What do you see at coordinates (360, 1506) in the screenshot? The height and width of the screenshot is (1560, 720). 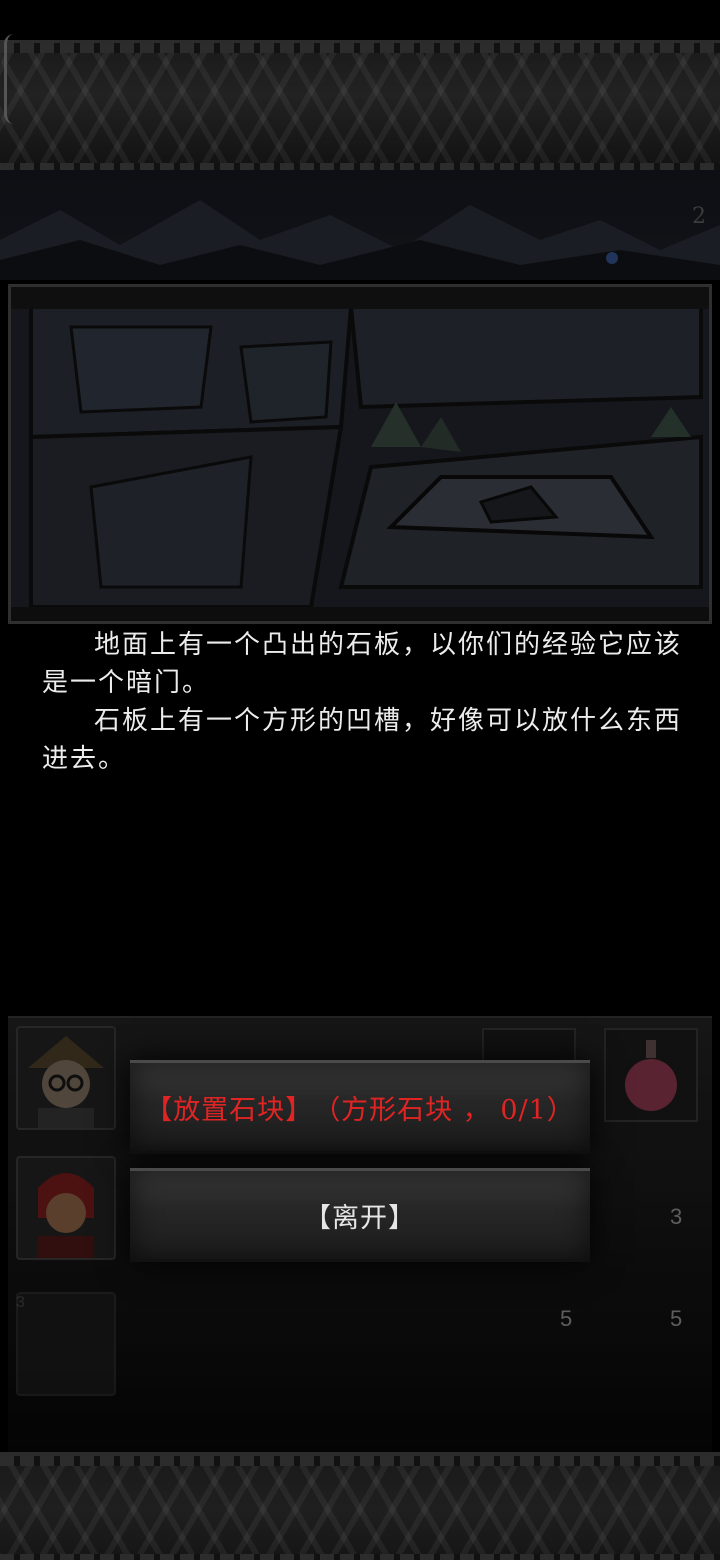 I see `bottom-ornament-border` at bounding box center [360, 1506].